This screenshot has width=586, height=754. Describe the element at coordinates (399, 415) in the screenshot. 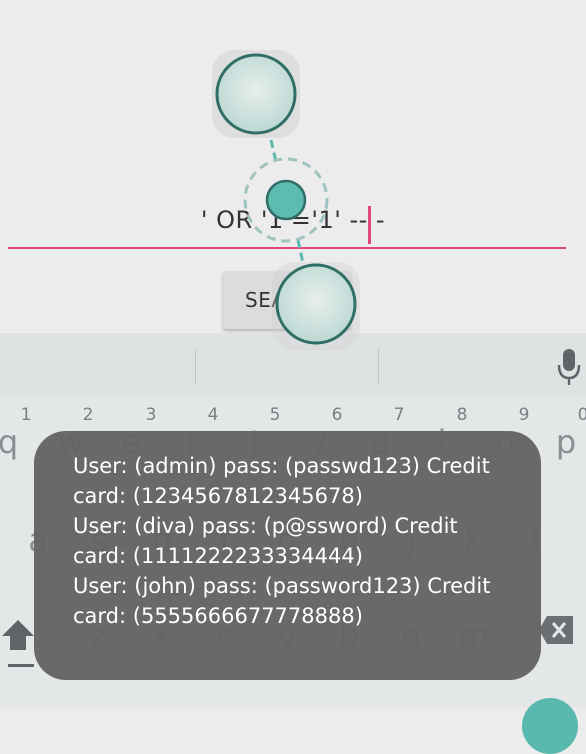

I see `number-hint: 7` at that location.